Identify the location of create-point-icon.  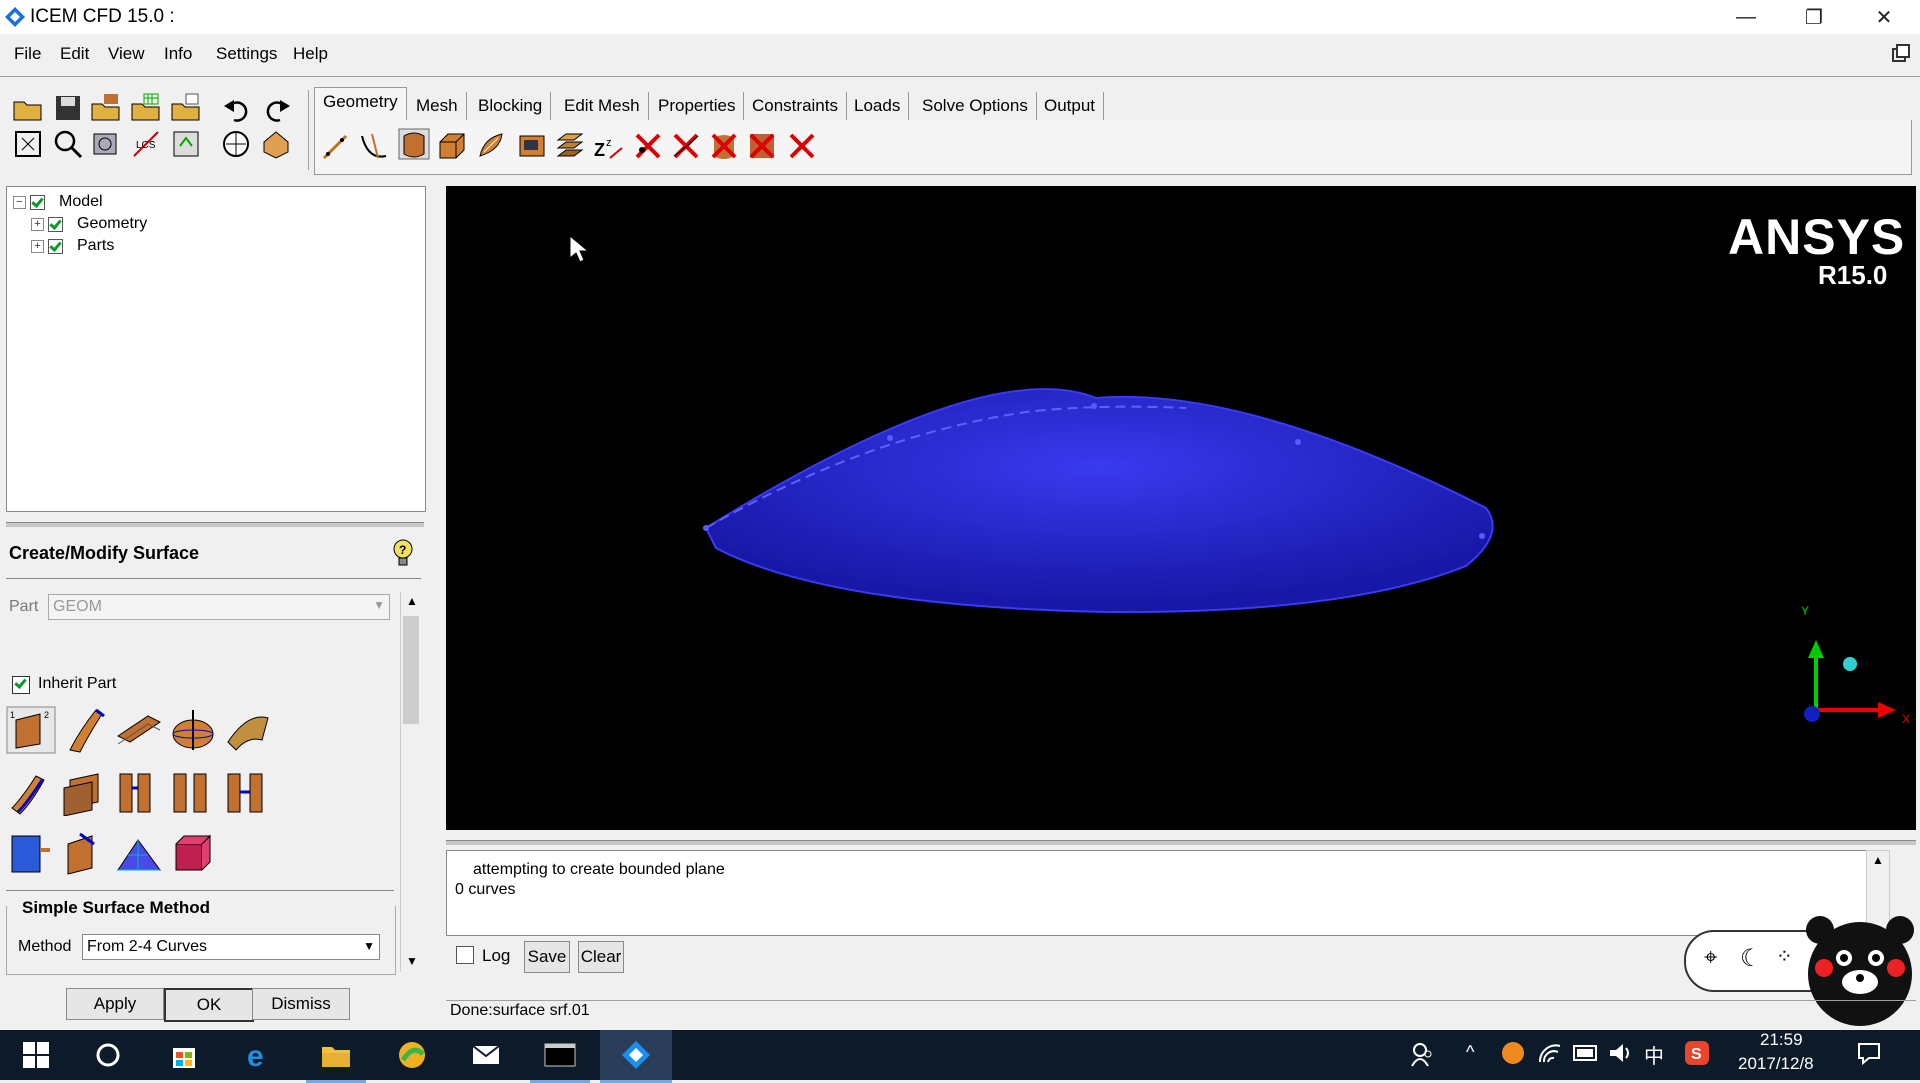
(336, 146).